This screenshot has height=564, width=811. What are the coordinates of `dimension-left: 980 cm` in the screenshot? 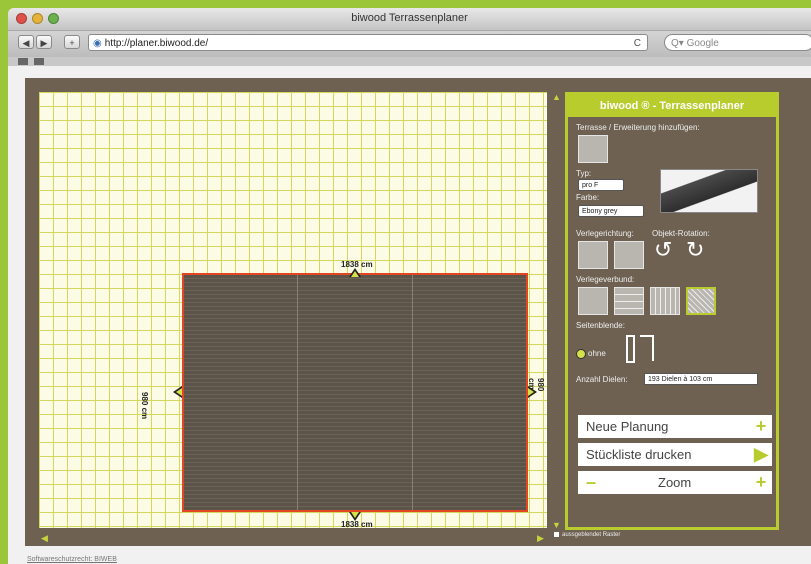 It's located at (144, 406).